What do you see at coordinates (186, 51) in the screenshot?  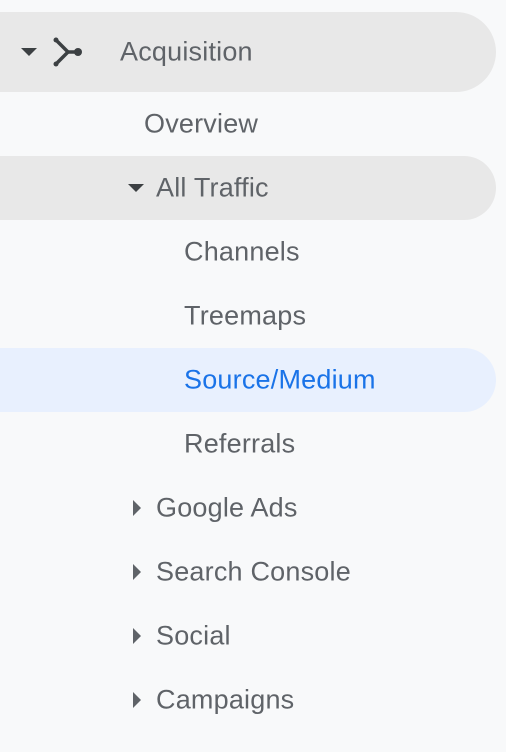 I see `nav-section-label: Acquisition` at bounding box center [186, 51].